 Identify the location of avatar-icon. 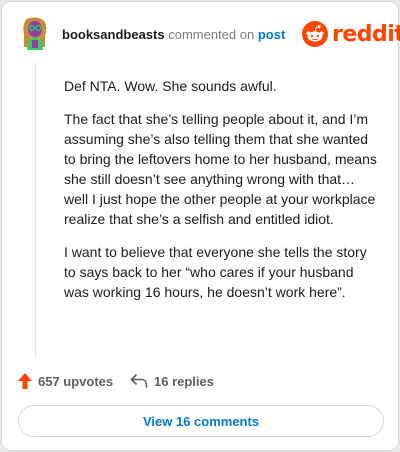
(35, 33).